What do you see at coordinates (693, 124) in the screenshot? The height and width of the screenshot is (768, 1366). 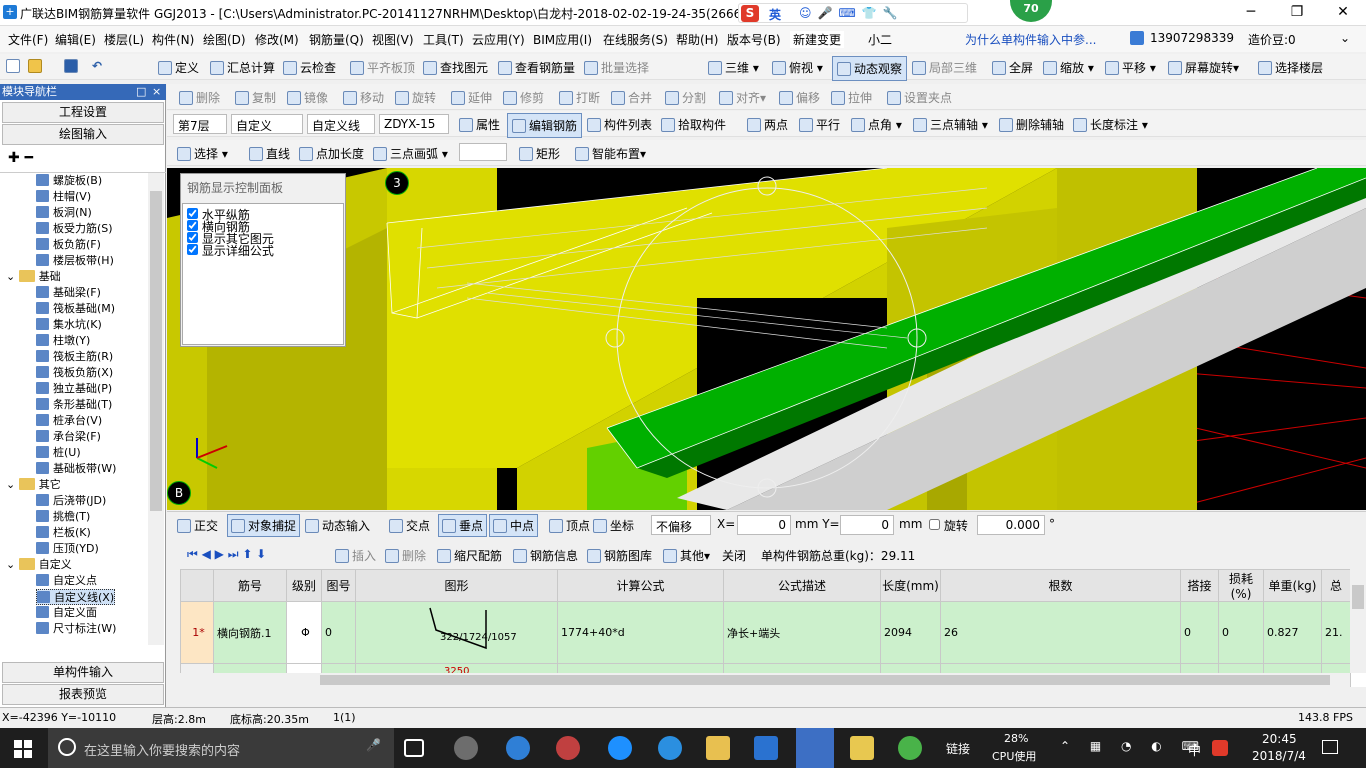 I see `pick-component-button: 拾取构件` at bounding box center [693, 124].